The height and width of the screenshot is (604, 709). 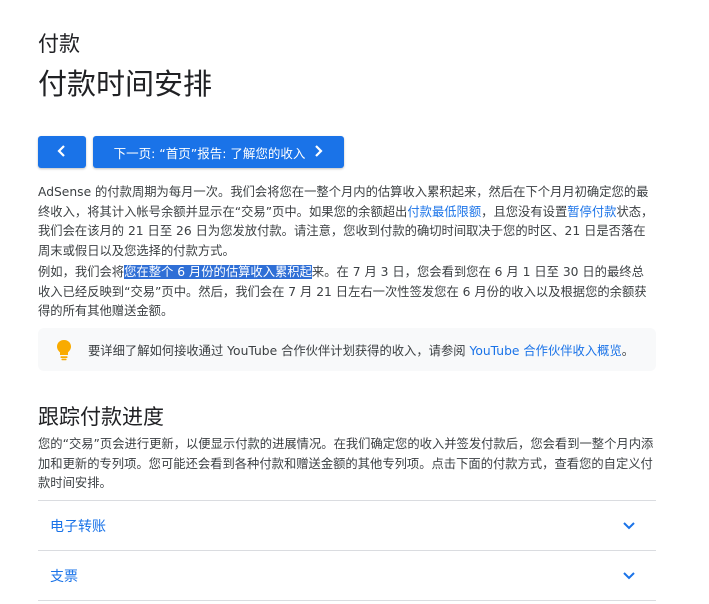 I want to click on payment-hold-link: 暂停付款, so click(x=591, y=212).